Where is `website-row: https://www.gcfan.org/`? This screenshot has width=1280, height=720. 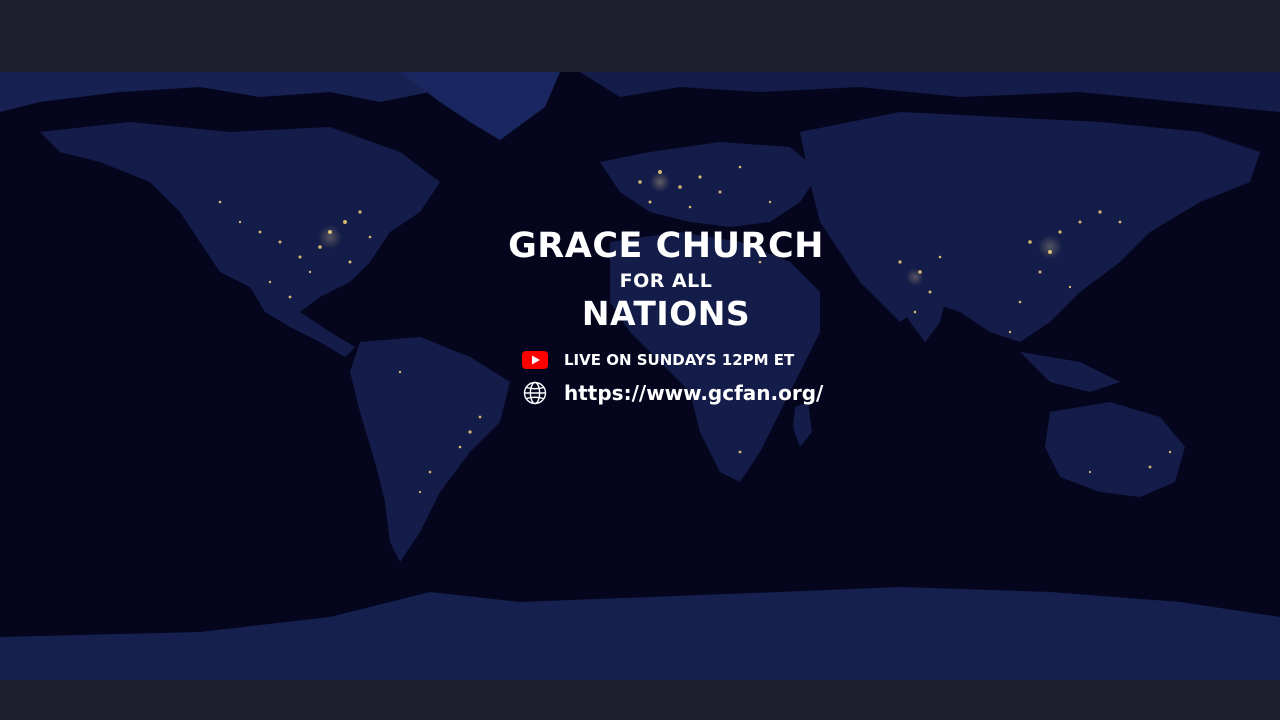
website-row: https://www.gcfan.org/ is located at coordinates (672, 393).